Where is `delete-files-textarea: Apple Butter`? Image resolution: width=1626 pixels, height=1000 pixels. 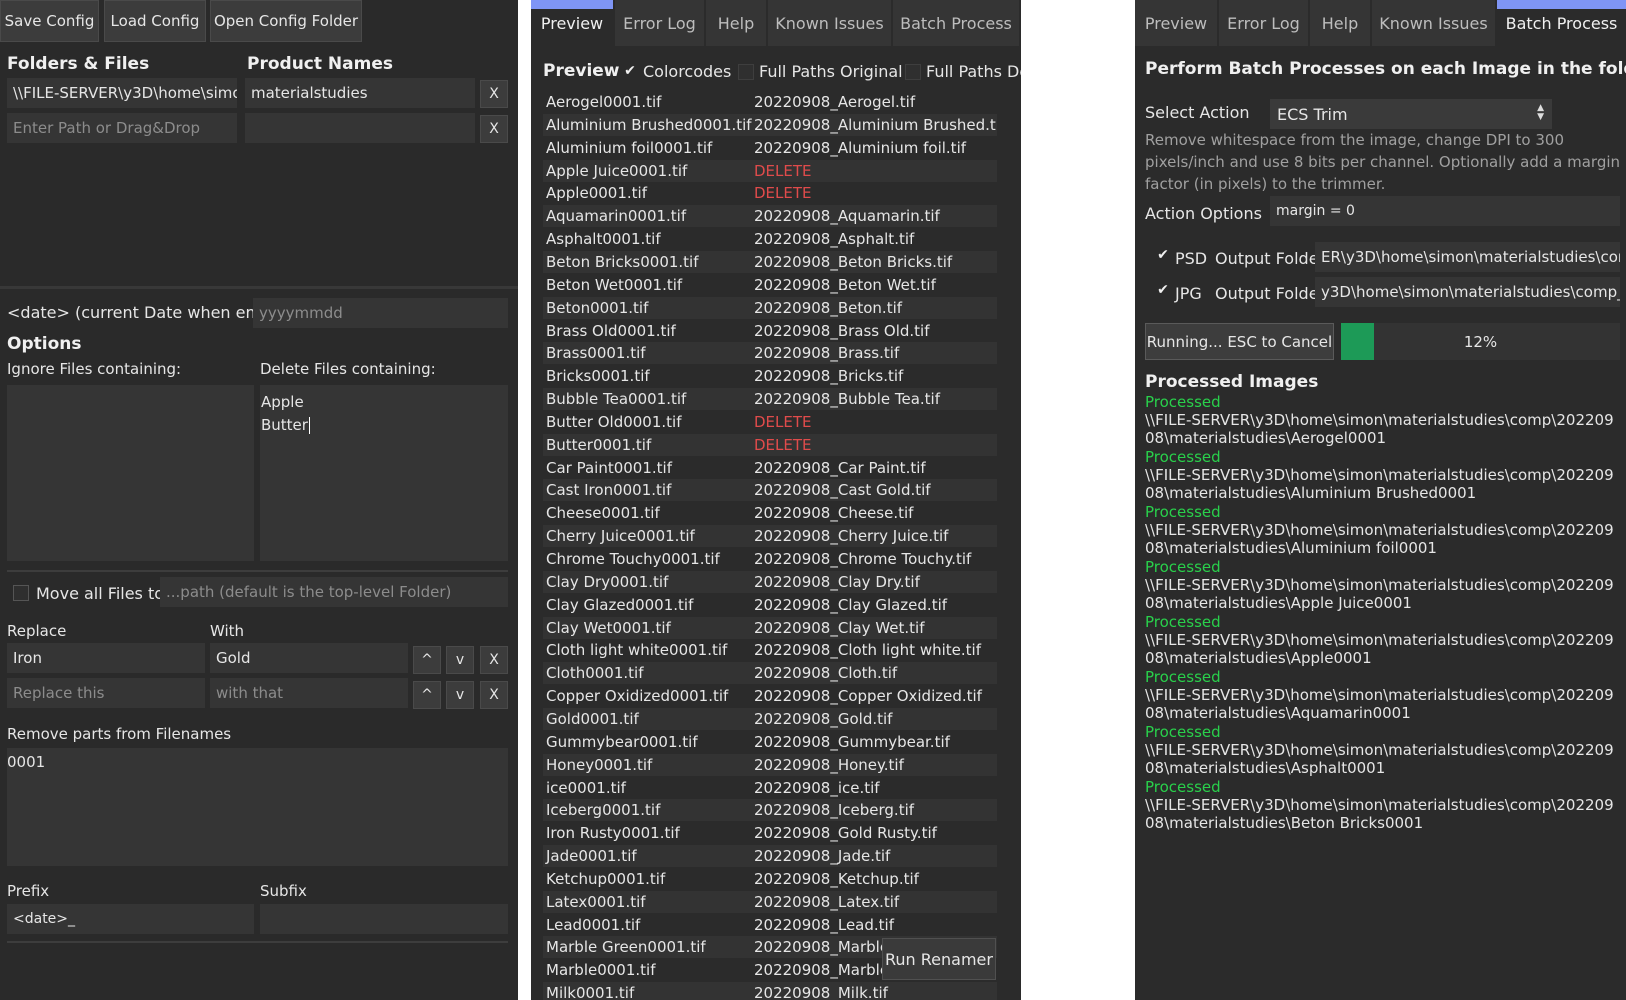 delete-files-textarea: Apple Butter is located at coordinates (384, 473).